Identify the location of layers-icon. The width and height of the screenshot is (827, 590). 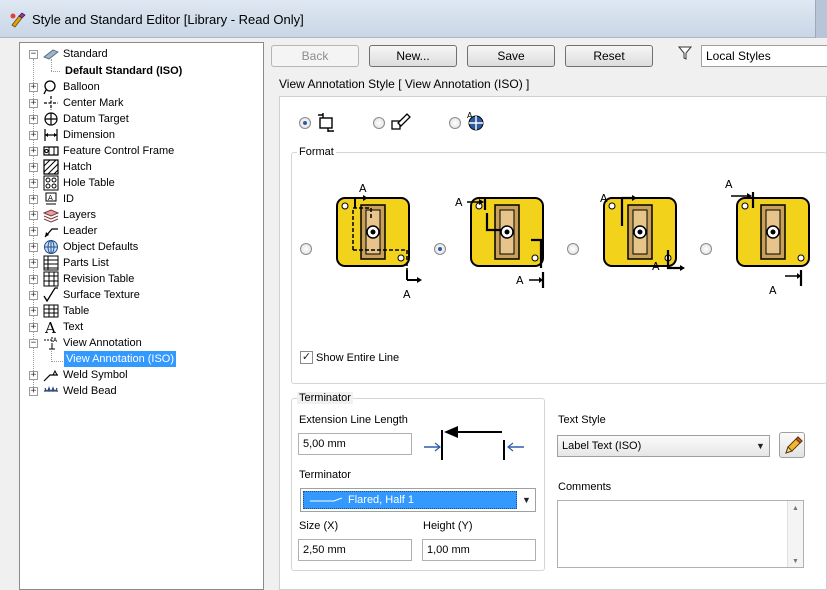
(51, 216).